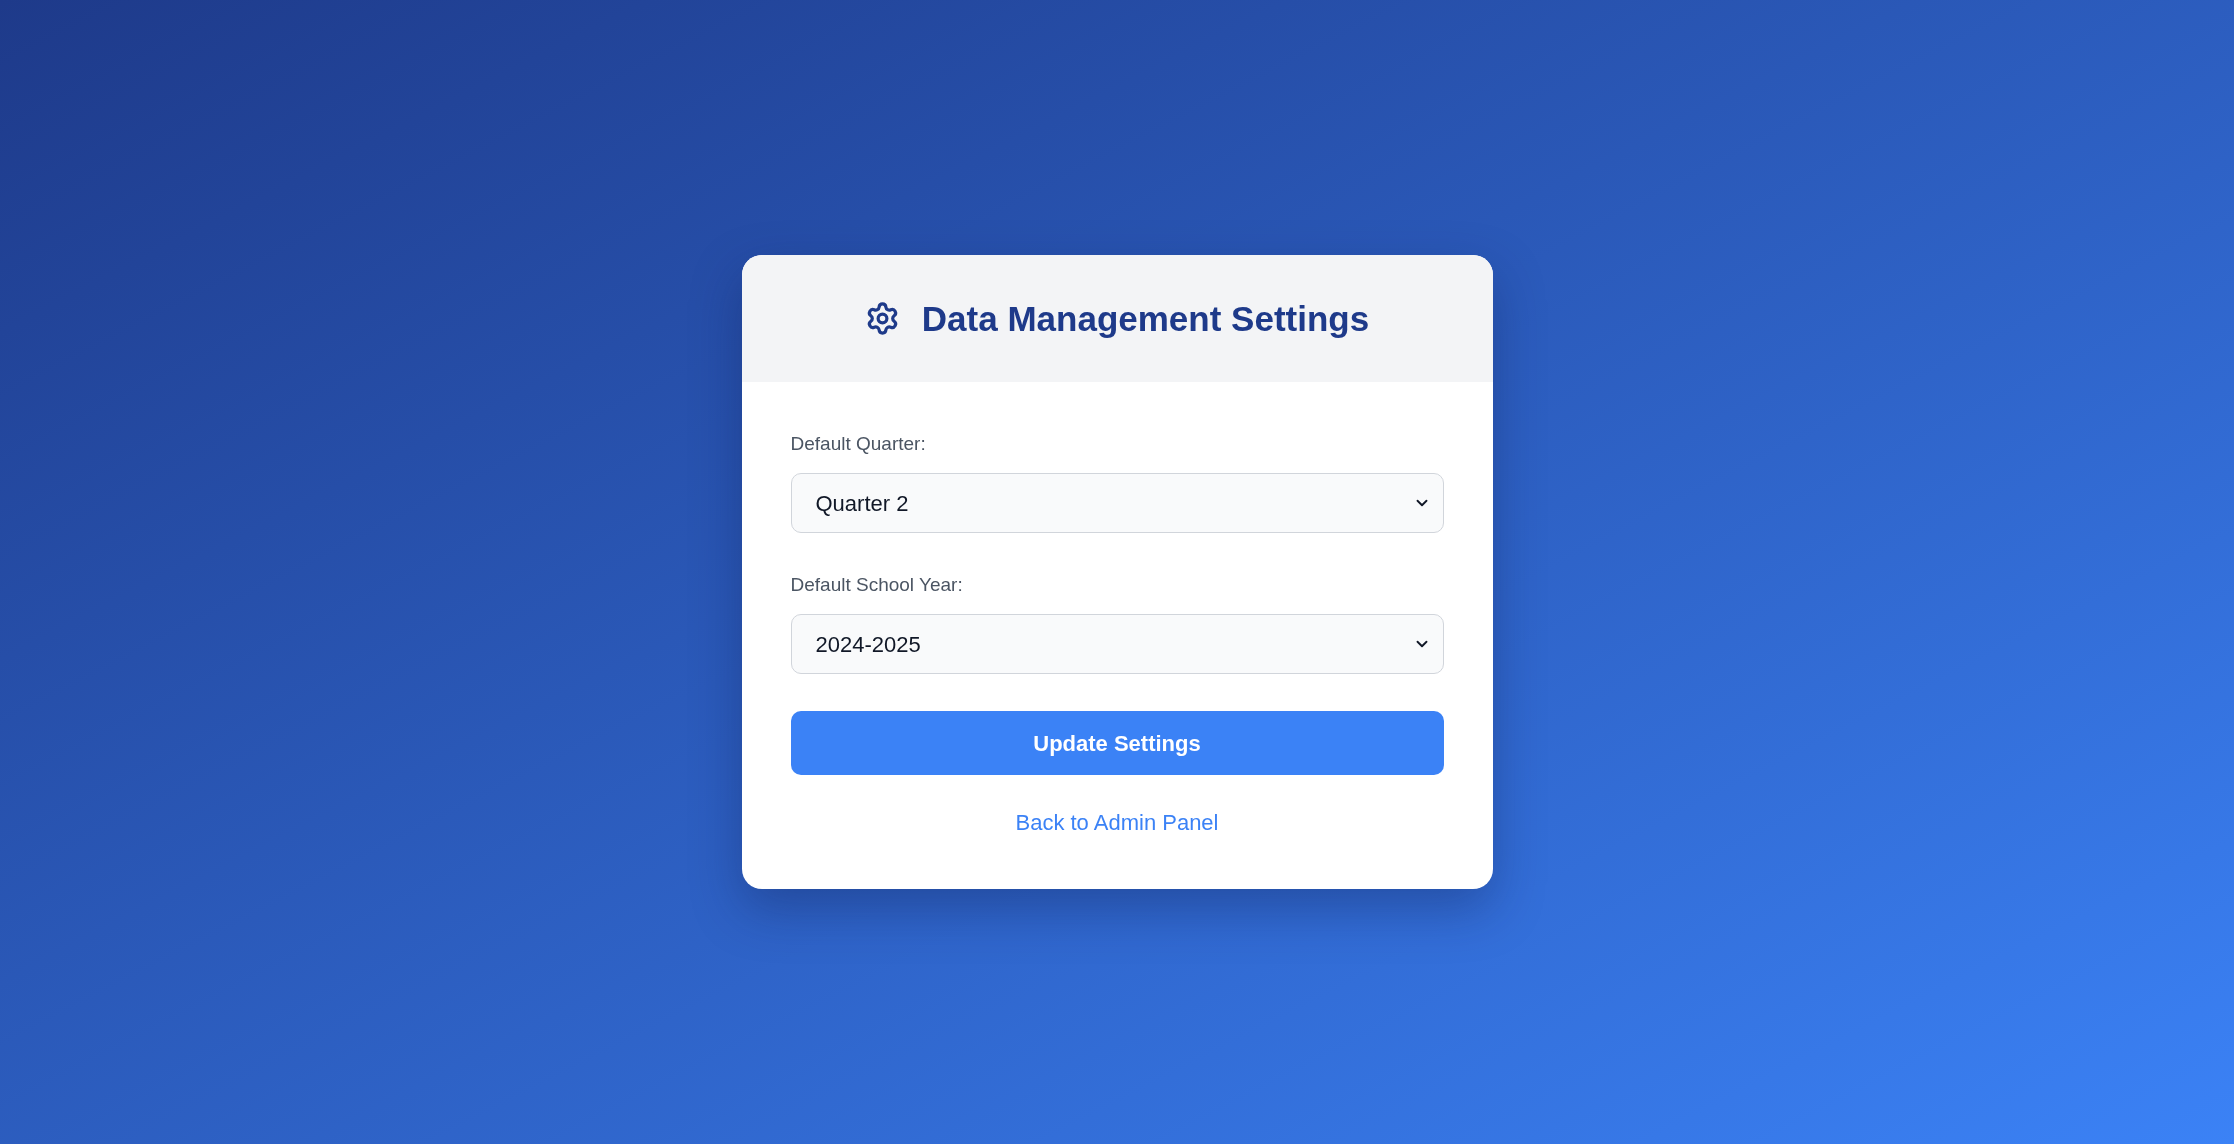 The width and height of the screenshot is (2234, 1144). I want to click on dropdown: 2024-2025, so click(1117, 644).